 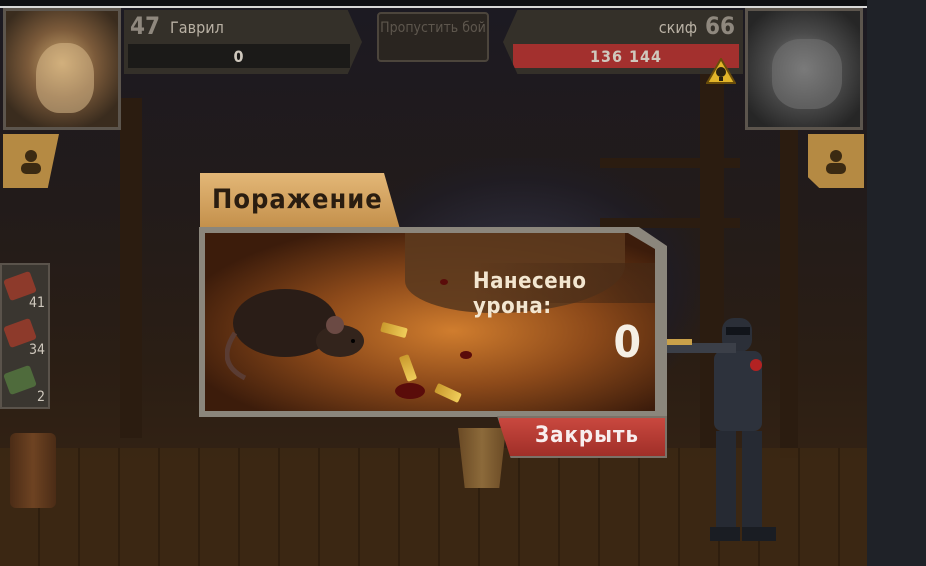 What do you see at coordinates (627, 342) in the screenshot?
I see `damage-value: 0` at bounding box center [627, 342].